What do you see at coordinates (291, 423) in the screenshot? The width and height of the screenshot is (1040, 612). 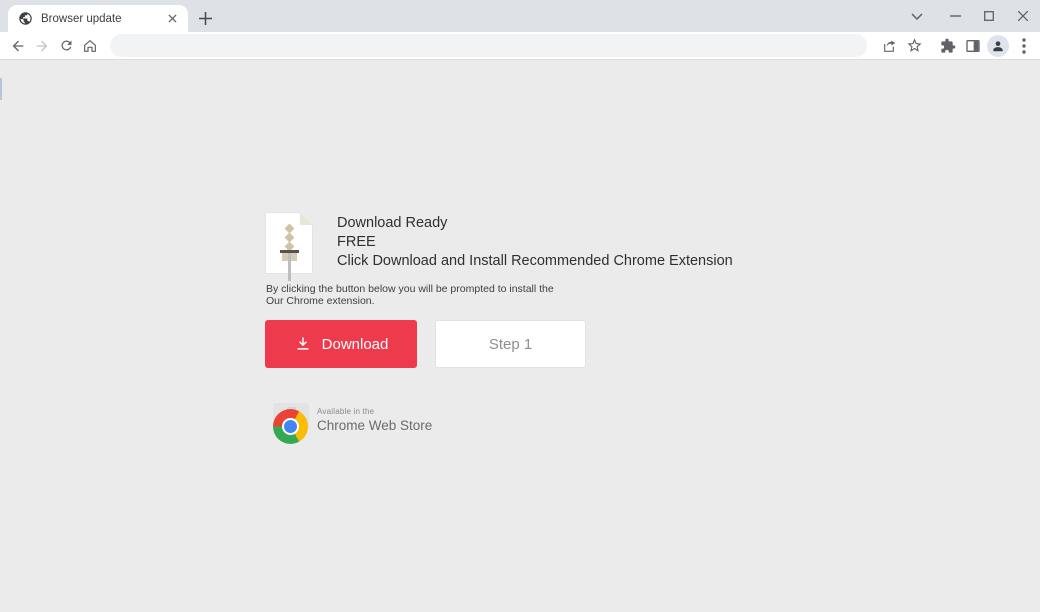 I see `chrome-logo-icon` at bounding box center [291, 423].